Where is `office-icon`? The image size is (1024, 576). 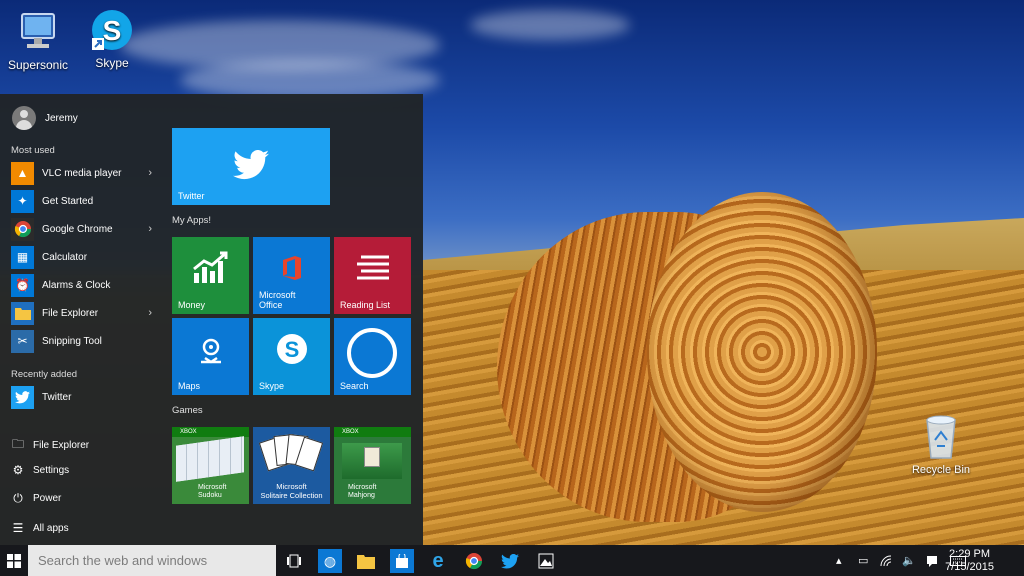
office-icon is located at coordinates (292, 269).